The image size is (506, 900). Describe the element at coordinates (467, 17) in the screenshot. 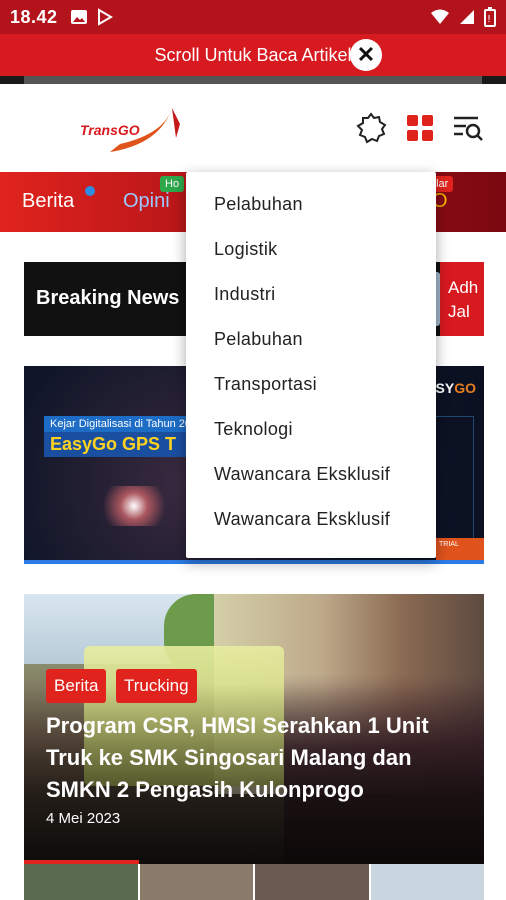

I see `signal-icon` at that location.